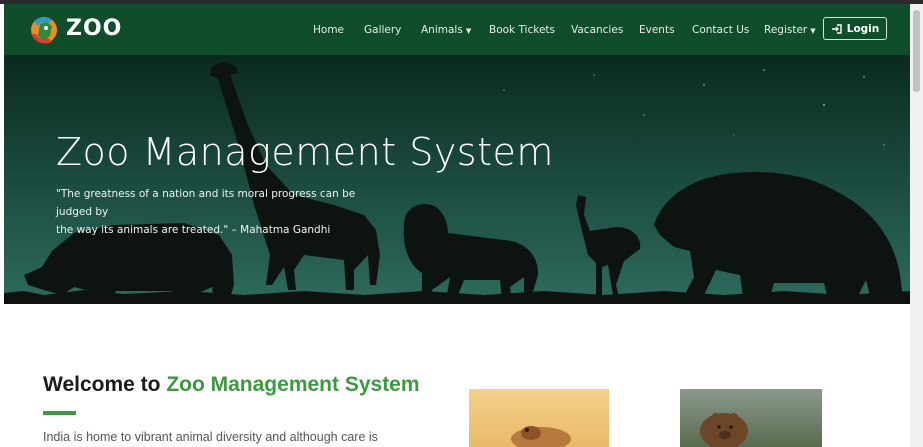 This screenshot has height=447, width=923. I want to click on nav-animals: Animals ▼, so click(446, 30).